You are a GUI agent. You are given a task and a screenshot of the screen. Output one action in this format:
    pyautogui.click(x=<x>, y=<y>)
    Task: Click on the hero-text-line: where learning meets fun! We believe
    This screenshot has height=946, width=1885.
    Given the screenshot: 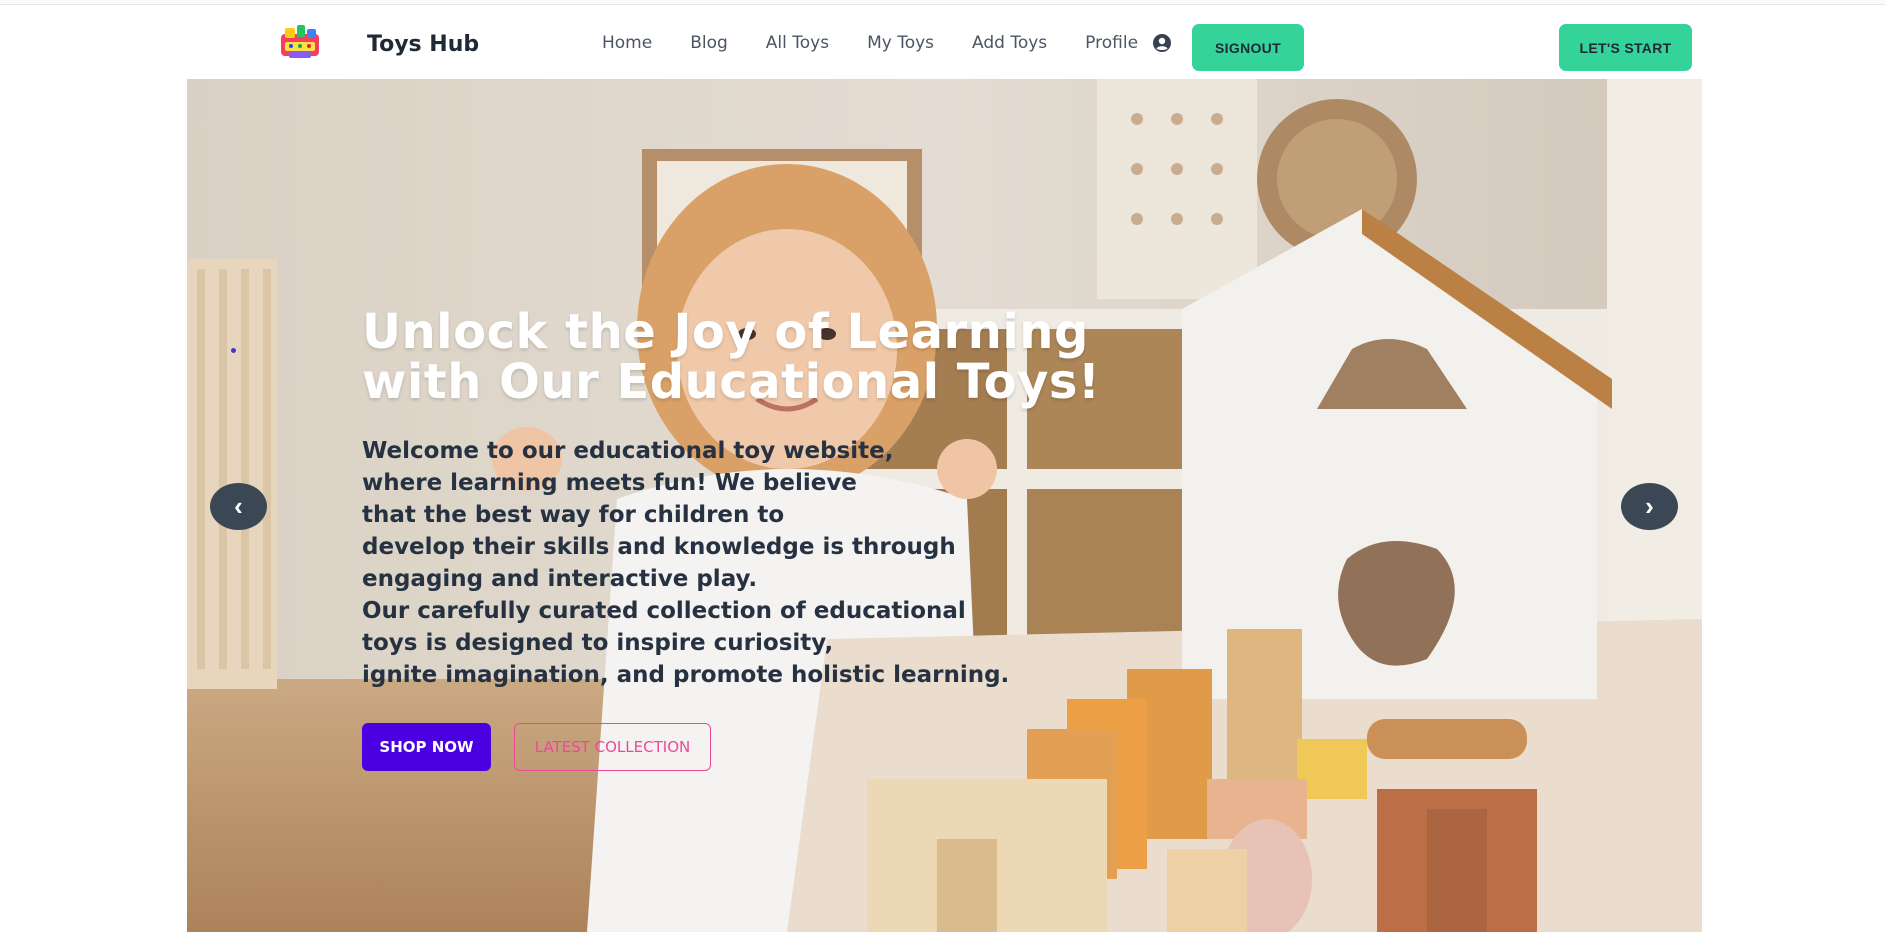 What is the action you would take?
    pyautogui.click(x=609, y=483)
    